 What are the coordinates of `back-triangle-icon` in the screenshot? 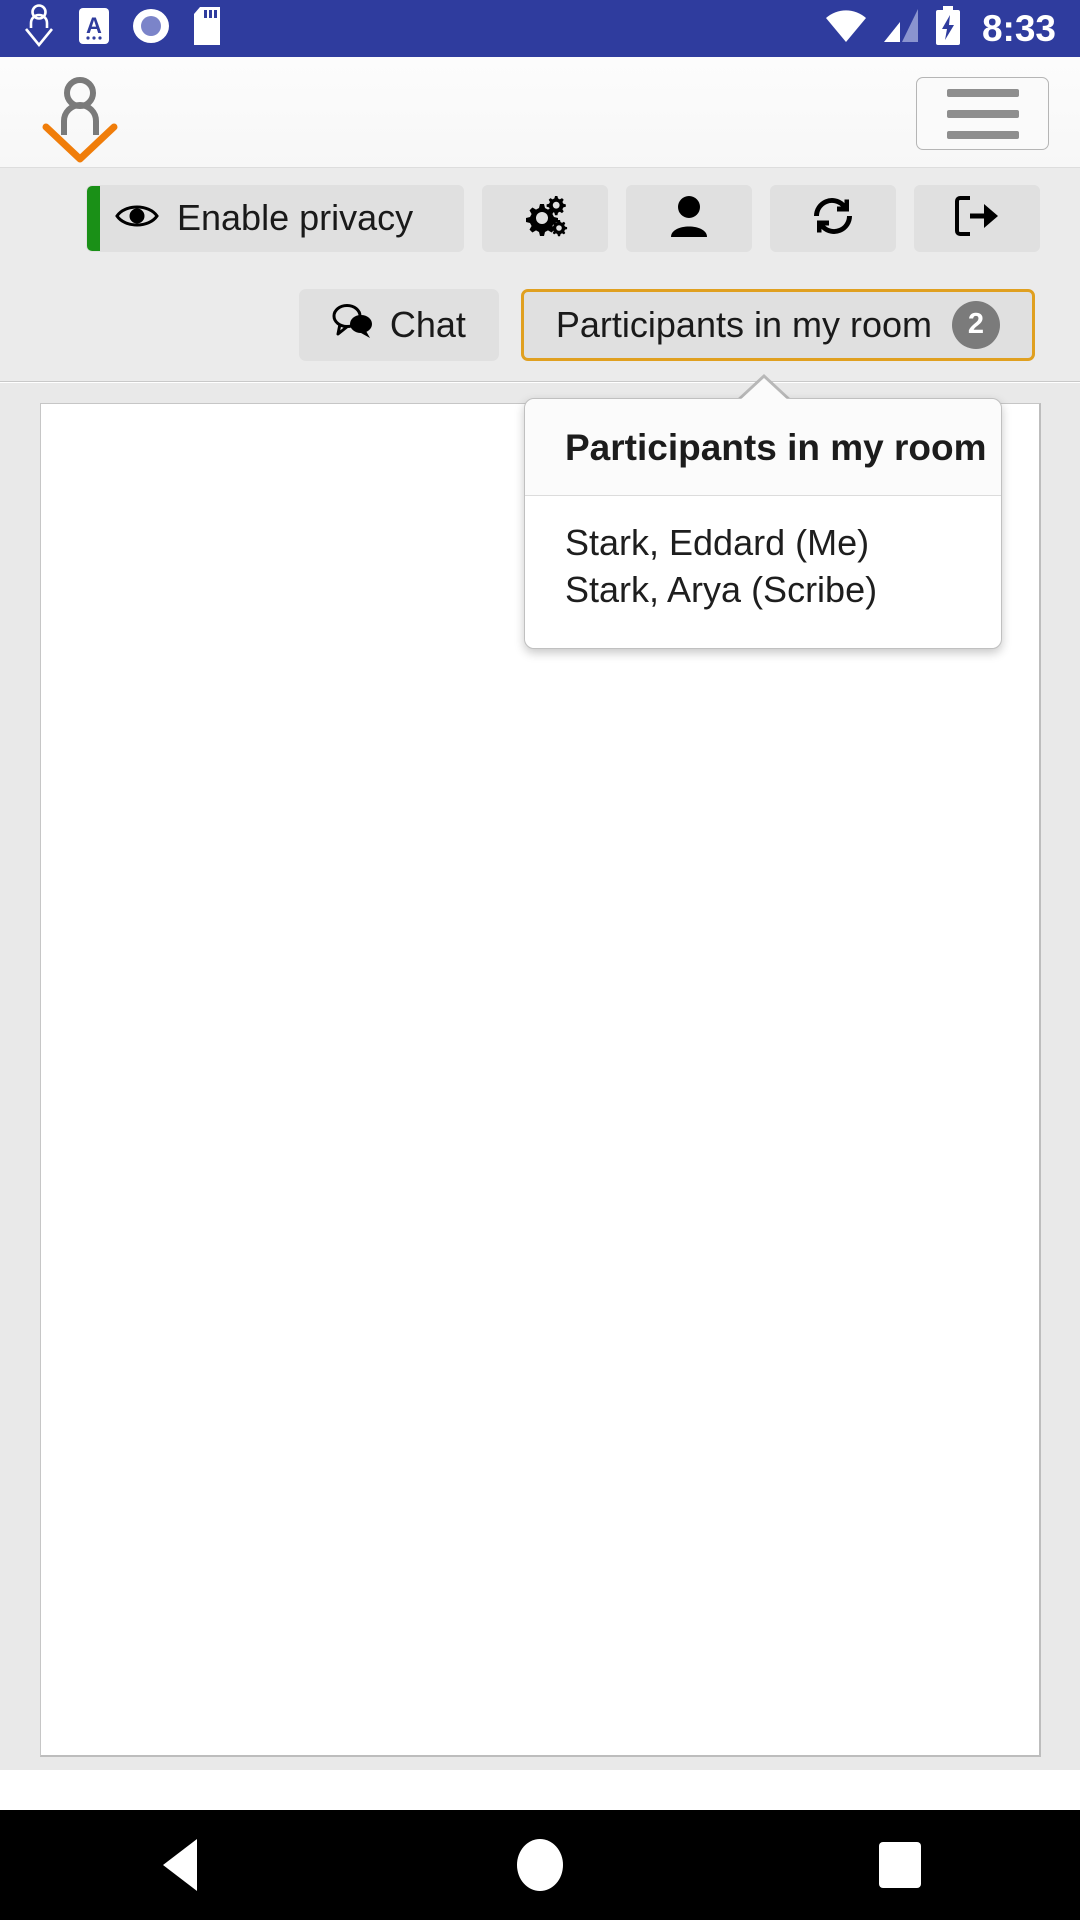 It's located at (180, 1865).